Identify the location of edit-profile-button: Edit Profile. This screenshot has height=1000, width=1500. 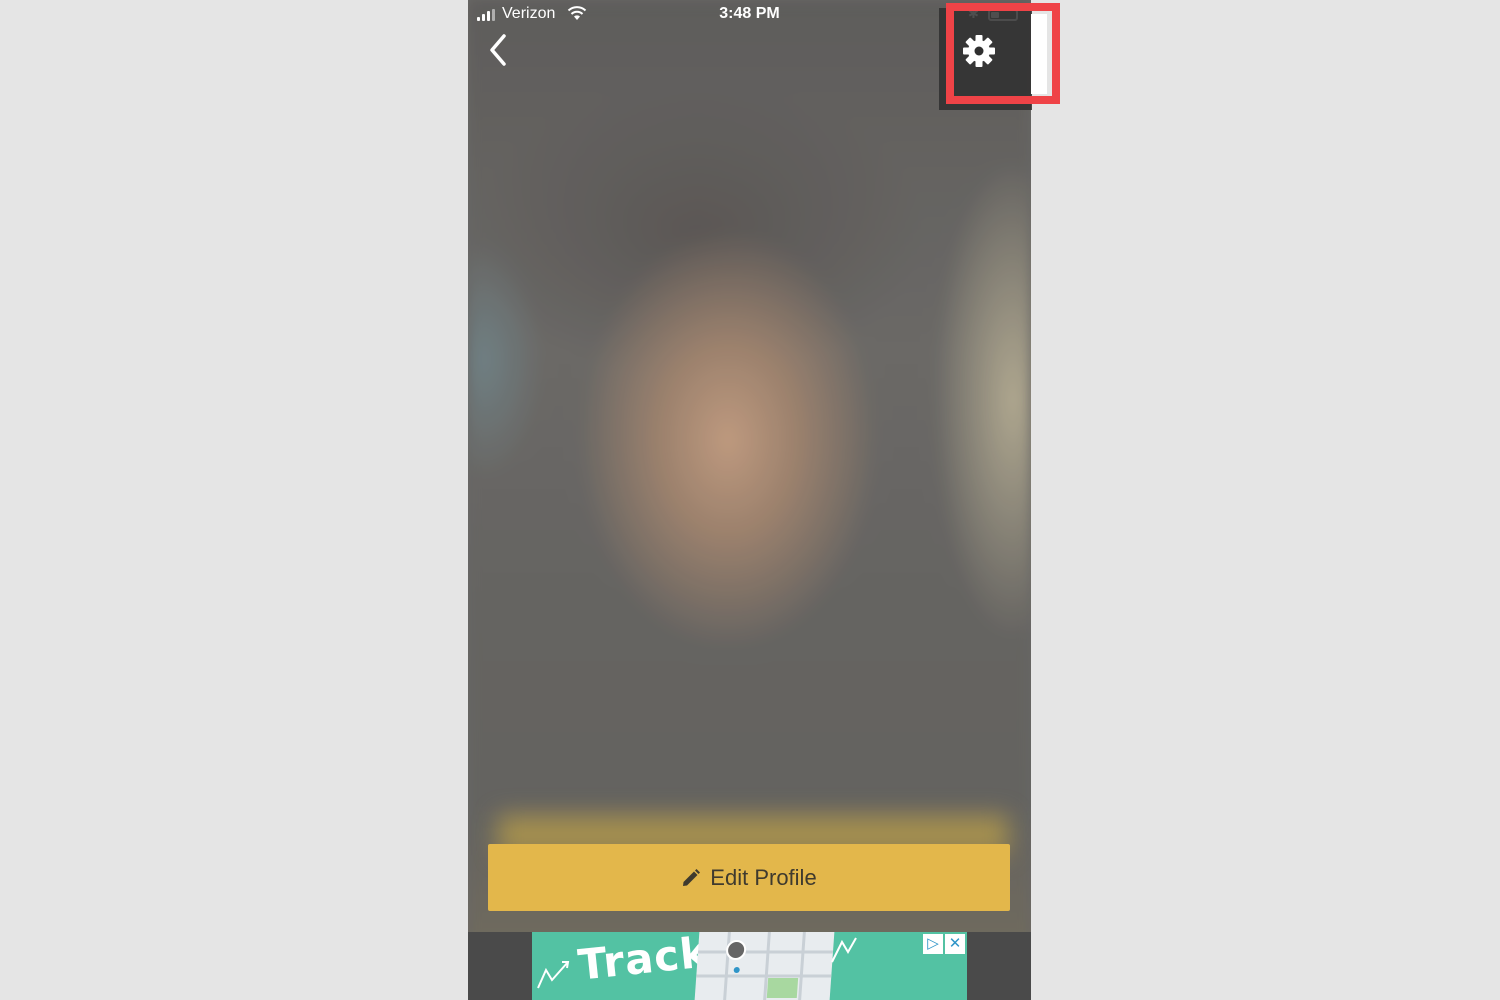
(749, 877).